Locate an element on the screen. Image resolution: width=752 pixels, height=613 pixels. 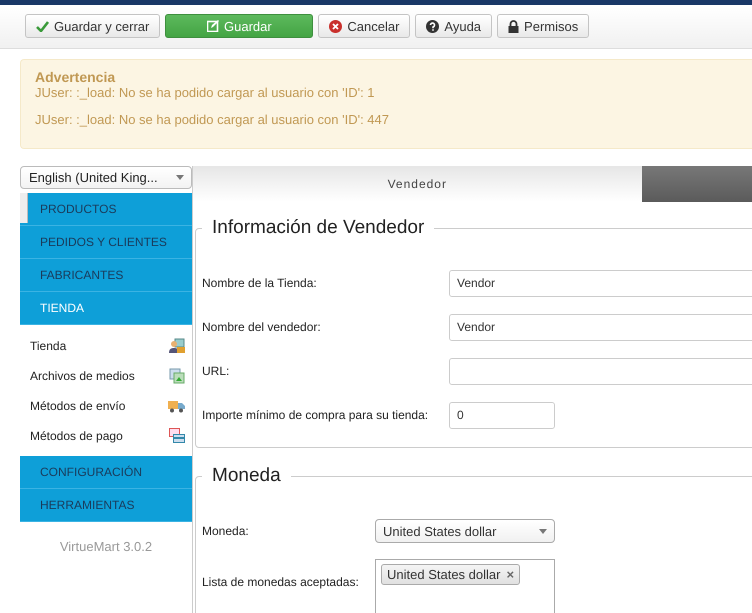
section-title: Información de Vendedor is located at coordinates (318, 228).